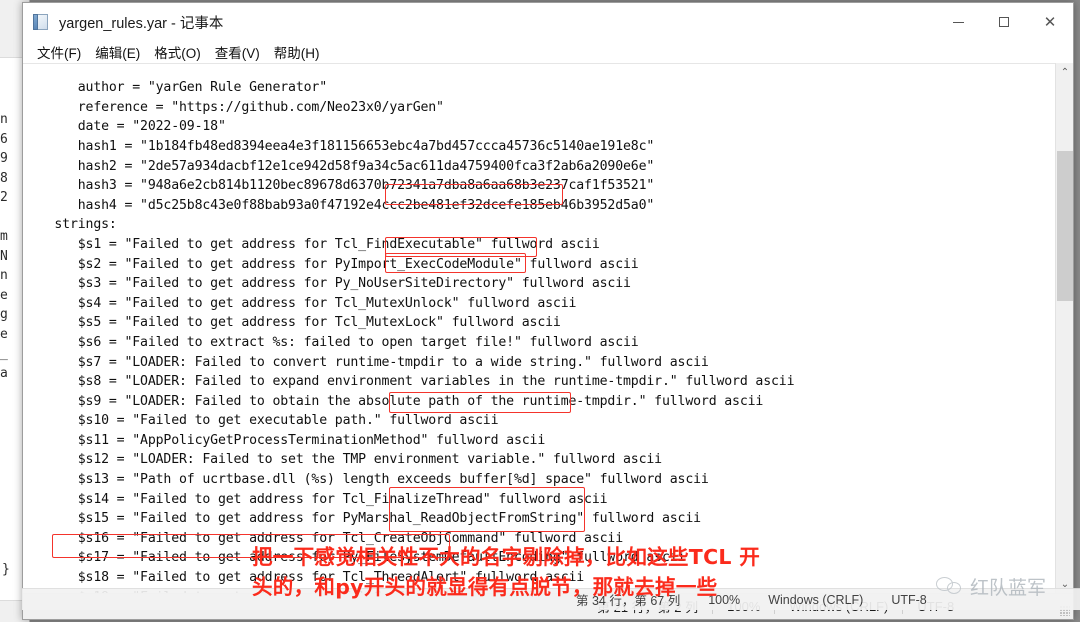 The height and width of the screenshot is (622, 1080). I want to click on menu-item-format: 格式(O), so click(177, 52).